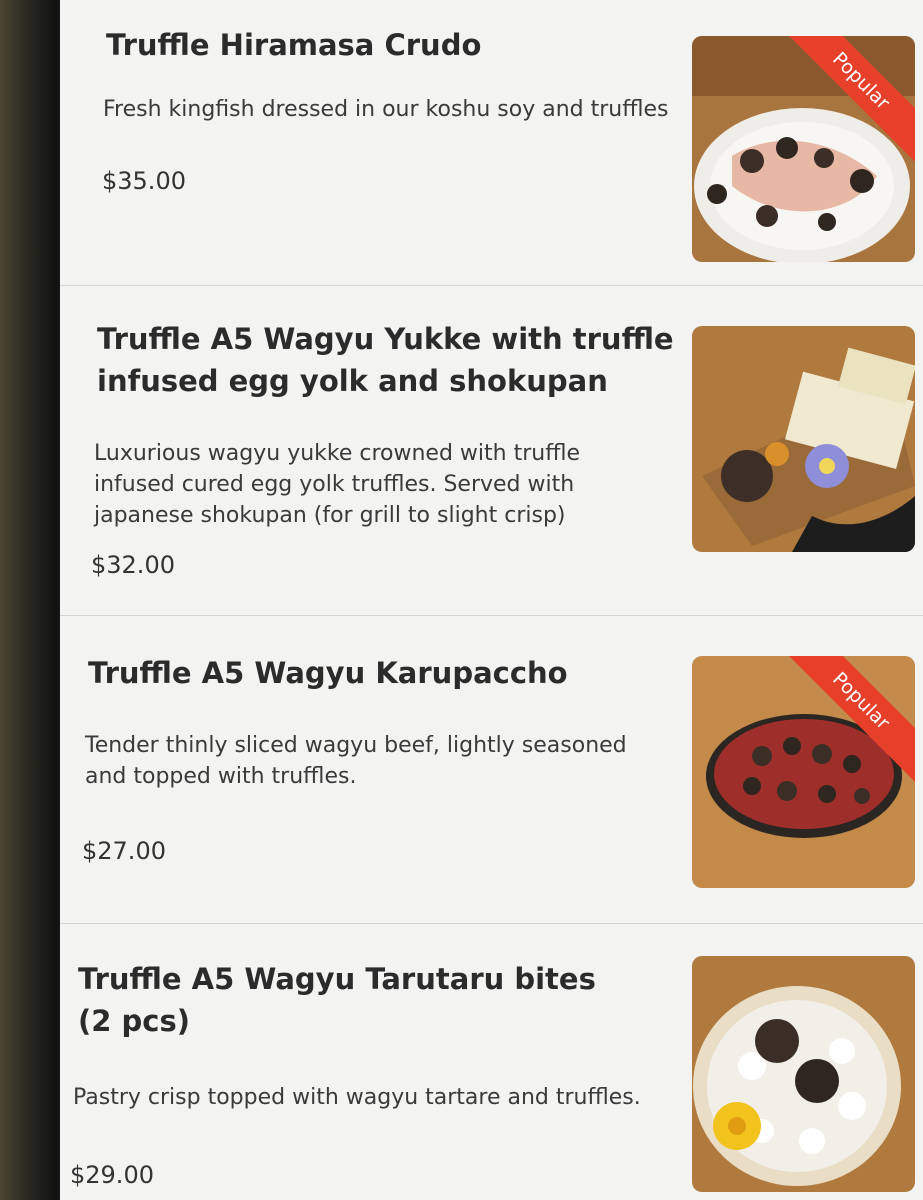  What do you see at coordinates (133, 565) in the screenshot?
I see `item-price: $32.00` at bounding box center [133, 565].